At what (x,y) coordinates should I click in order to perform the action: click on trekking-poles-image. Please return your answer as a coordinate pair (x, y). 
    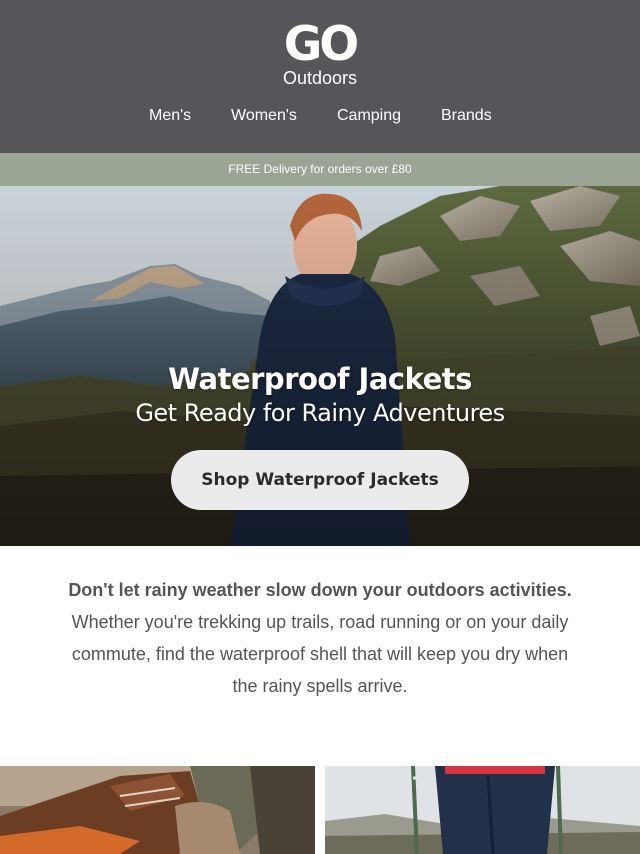
    Looking at the image, I should click on (482, 810).